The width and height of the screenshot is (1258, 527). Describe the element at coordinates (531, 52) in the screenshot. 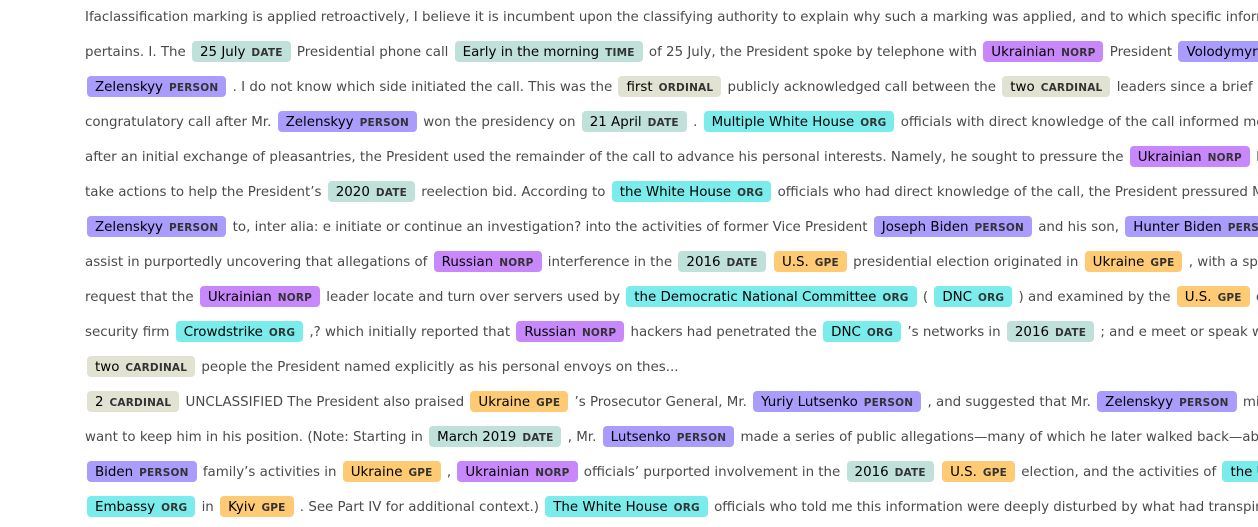

I see `entity-text: Early in the morning` at that location.